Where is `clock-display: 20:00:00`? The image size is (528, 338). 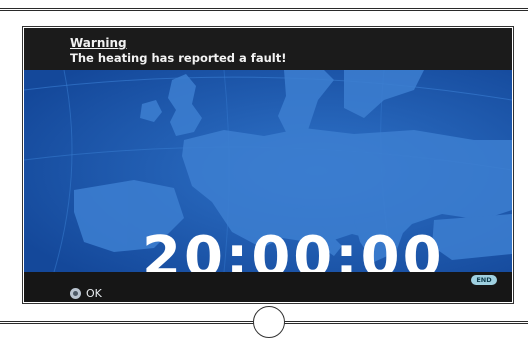
clock-display: 20:00:00 is located at coordinates (293, 249).